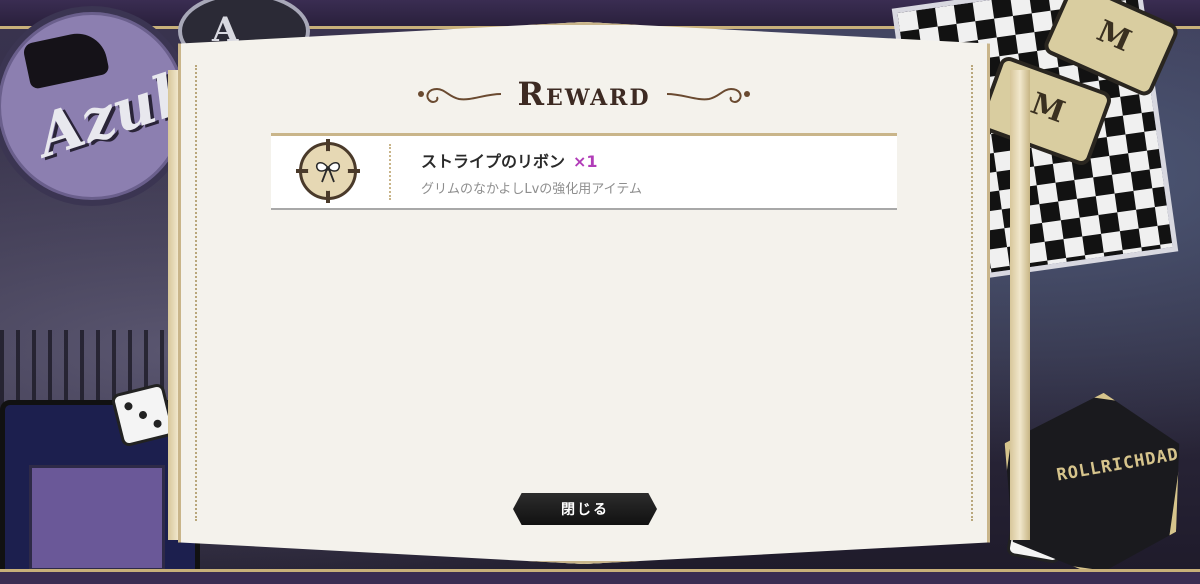 The height and width of the screenshot is (584, 1200). Describe the element at coordinates (66, 59) in the screenshot. I see `hat-icon` at that location.